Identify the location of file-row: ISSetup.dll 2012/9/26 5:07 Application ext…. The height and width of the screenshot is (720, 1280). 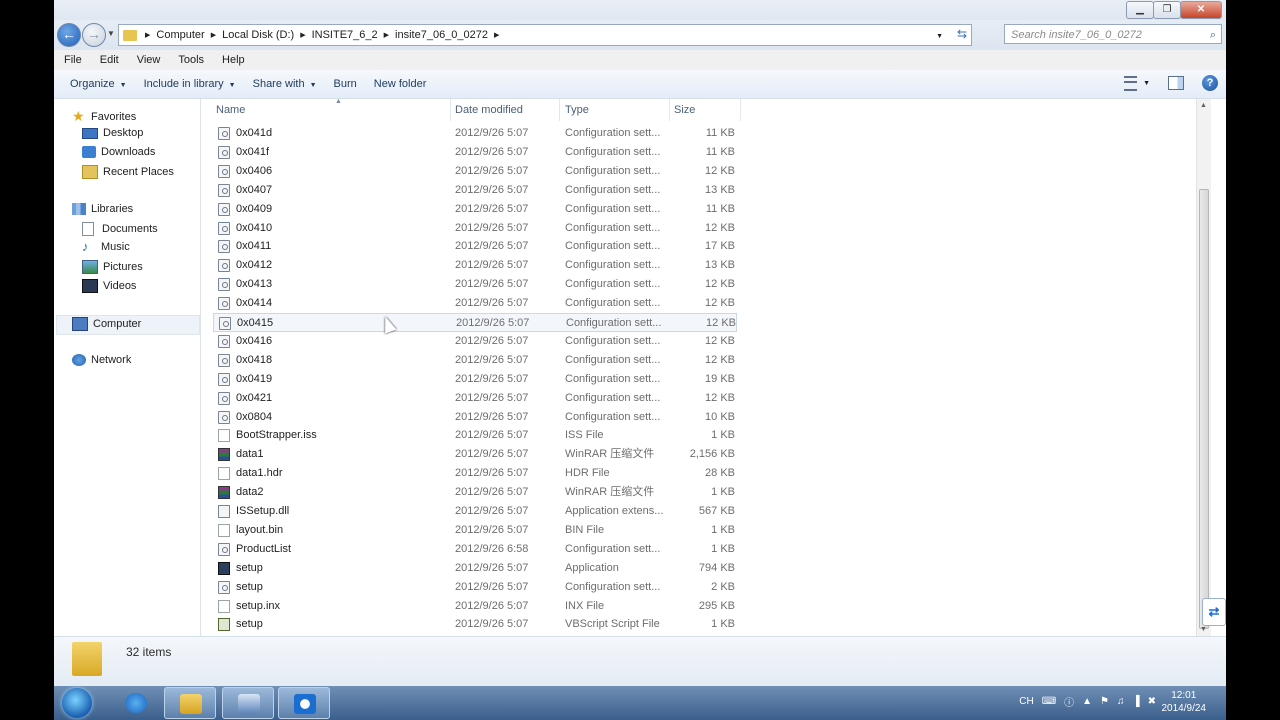
(475, 511).